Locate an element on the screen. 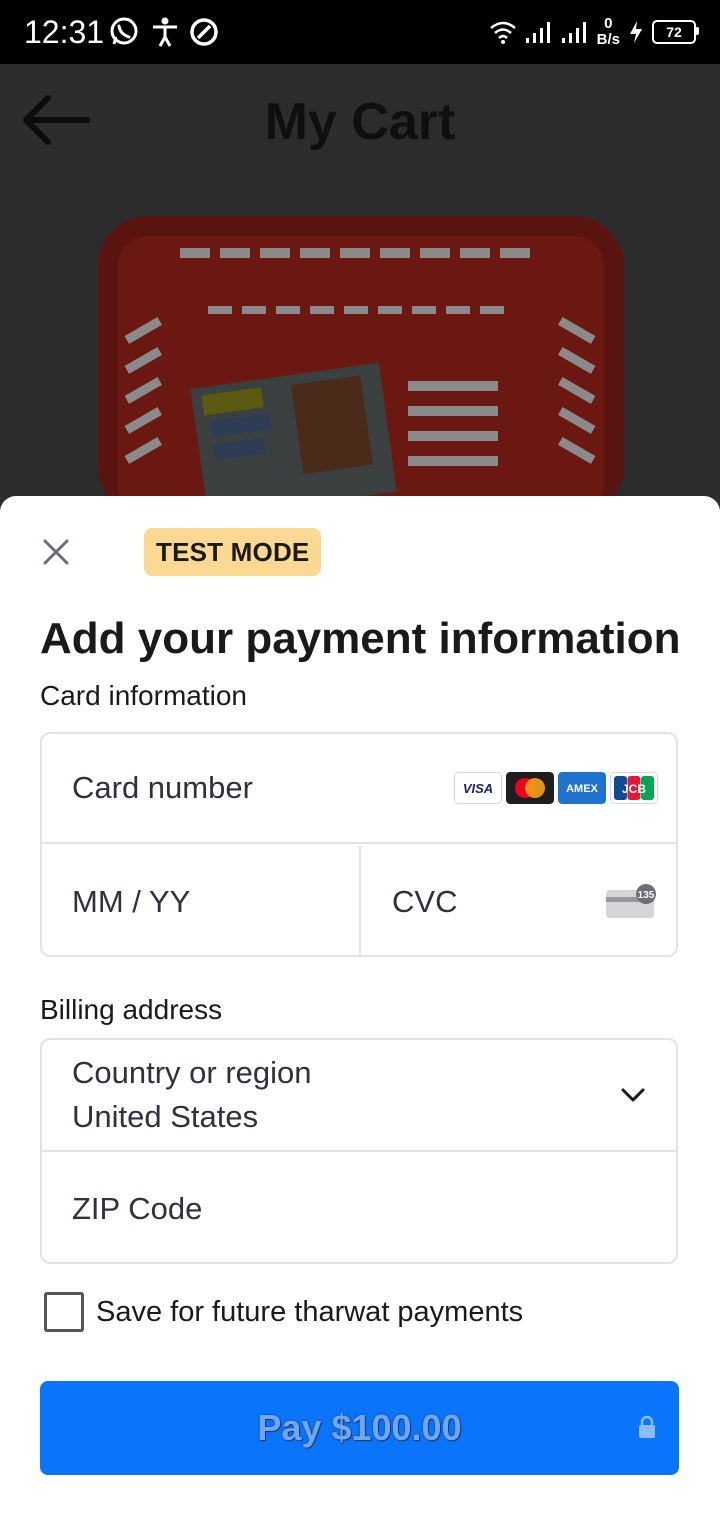  expiry-placeholder: MM / YY is located at coordinates (131, 901).